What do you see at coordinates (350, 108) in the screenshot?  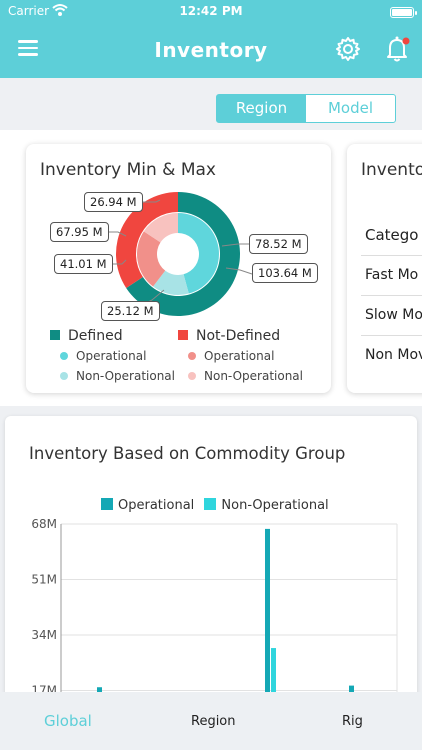 I see `segment-model: Model` at bounding box center [350, 108].